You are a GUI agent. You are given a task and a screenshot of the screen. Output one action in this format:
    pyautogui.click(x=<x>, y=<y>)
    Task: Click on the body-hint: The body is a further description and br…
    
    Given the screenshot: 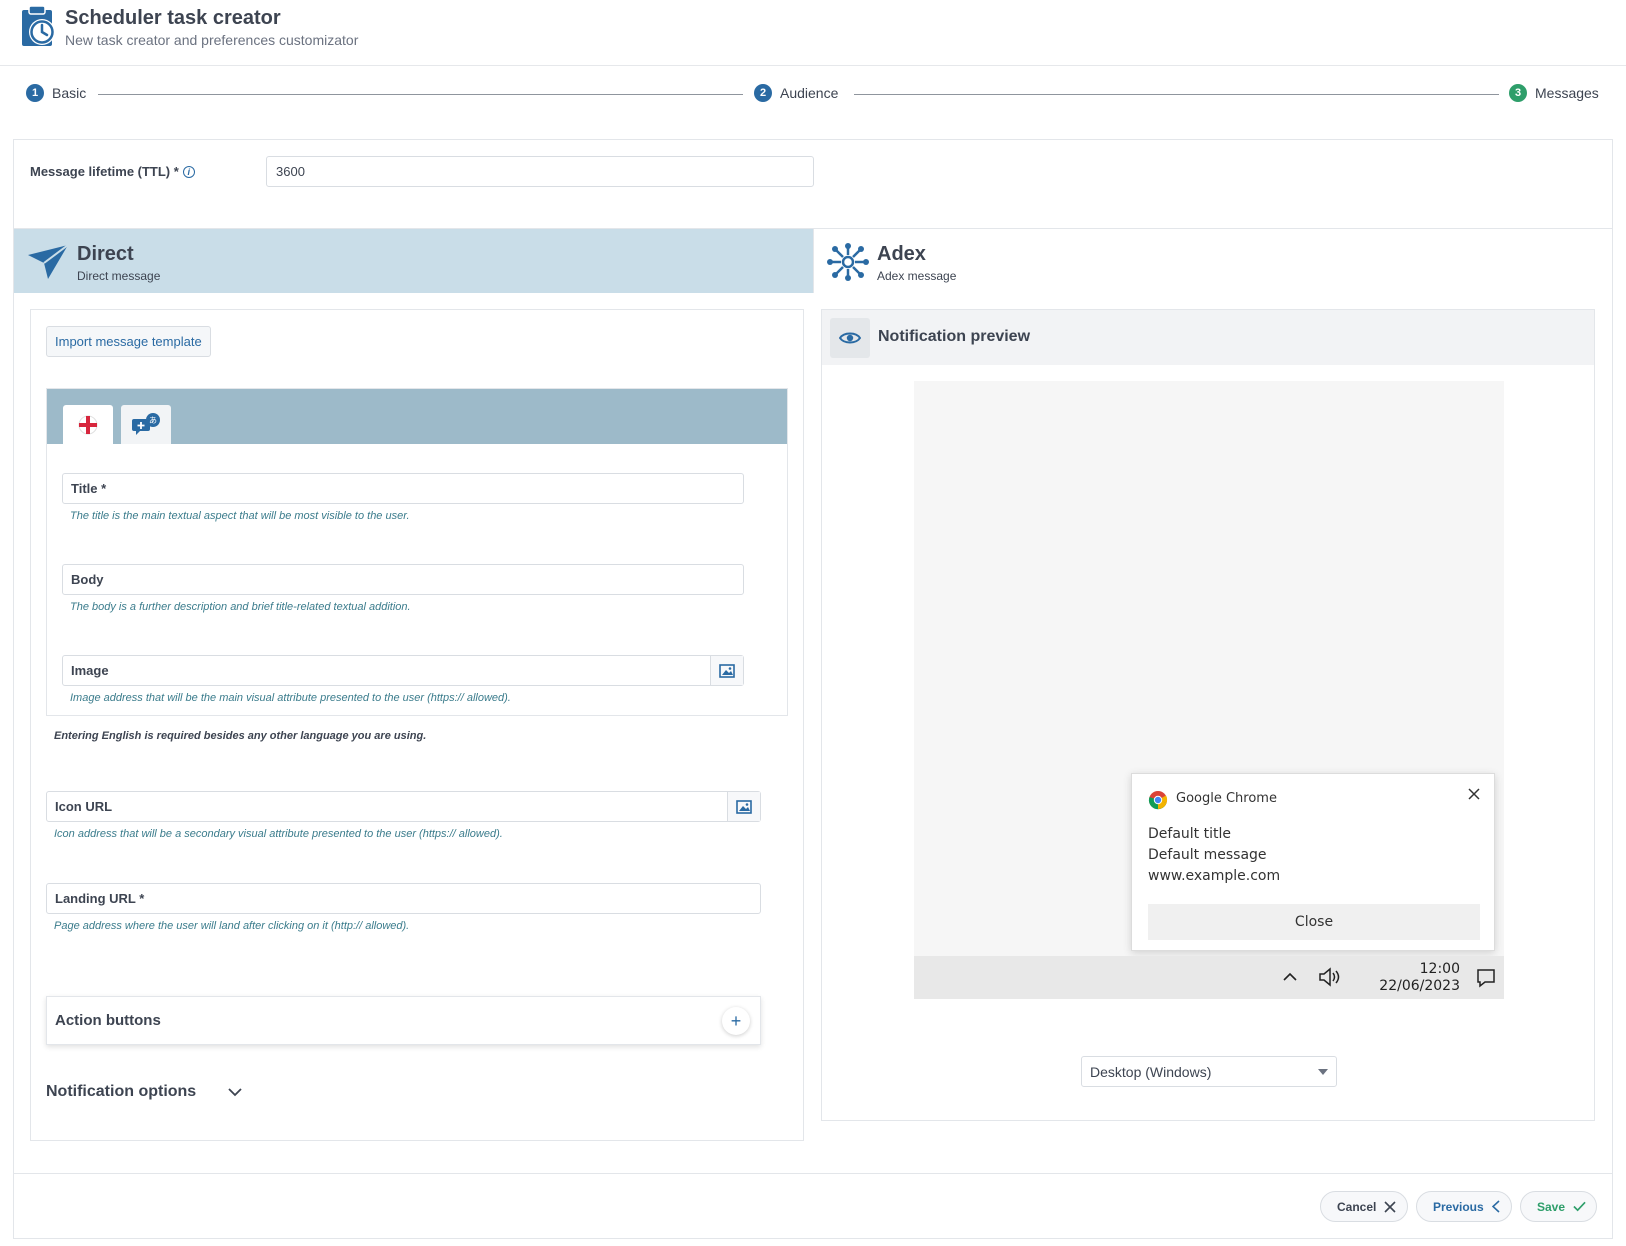 What is the action you would take?
    pyautogui.click(x=240, y=607)
    